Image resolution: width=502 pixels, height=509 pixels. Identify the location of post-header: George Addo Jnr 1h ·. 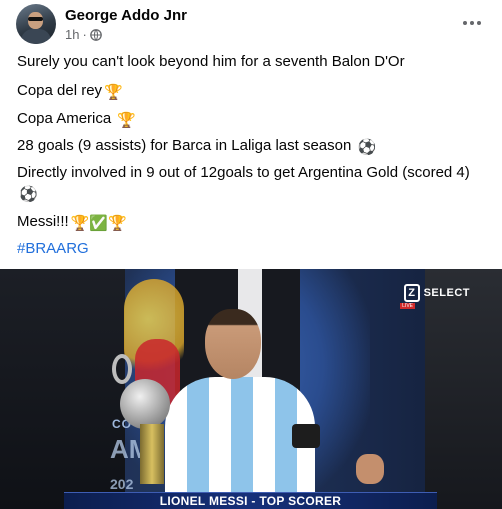
(251, 24).